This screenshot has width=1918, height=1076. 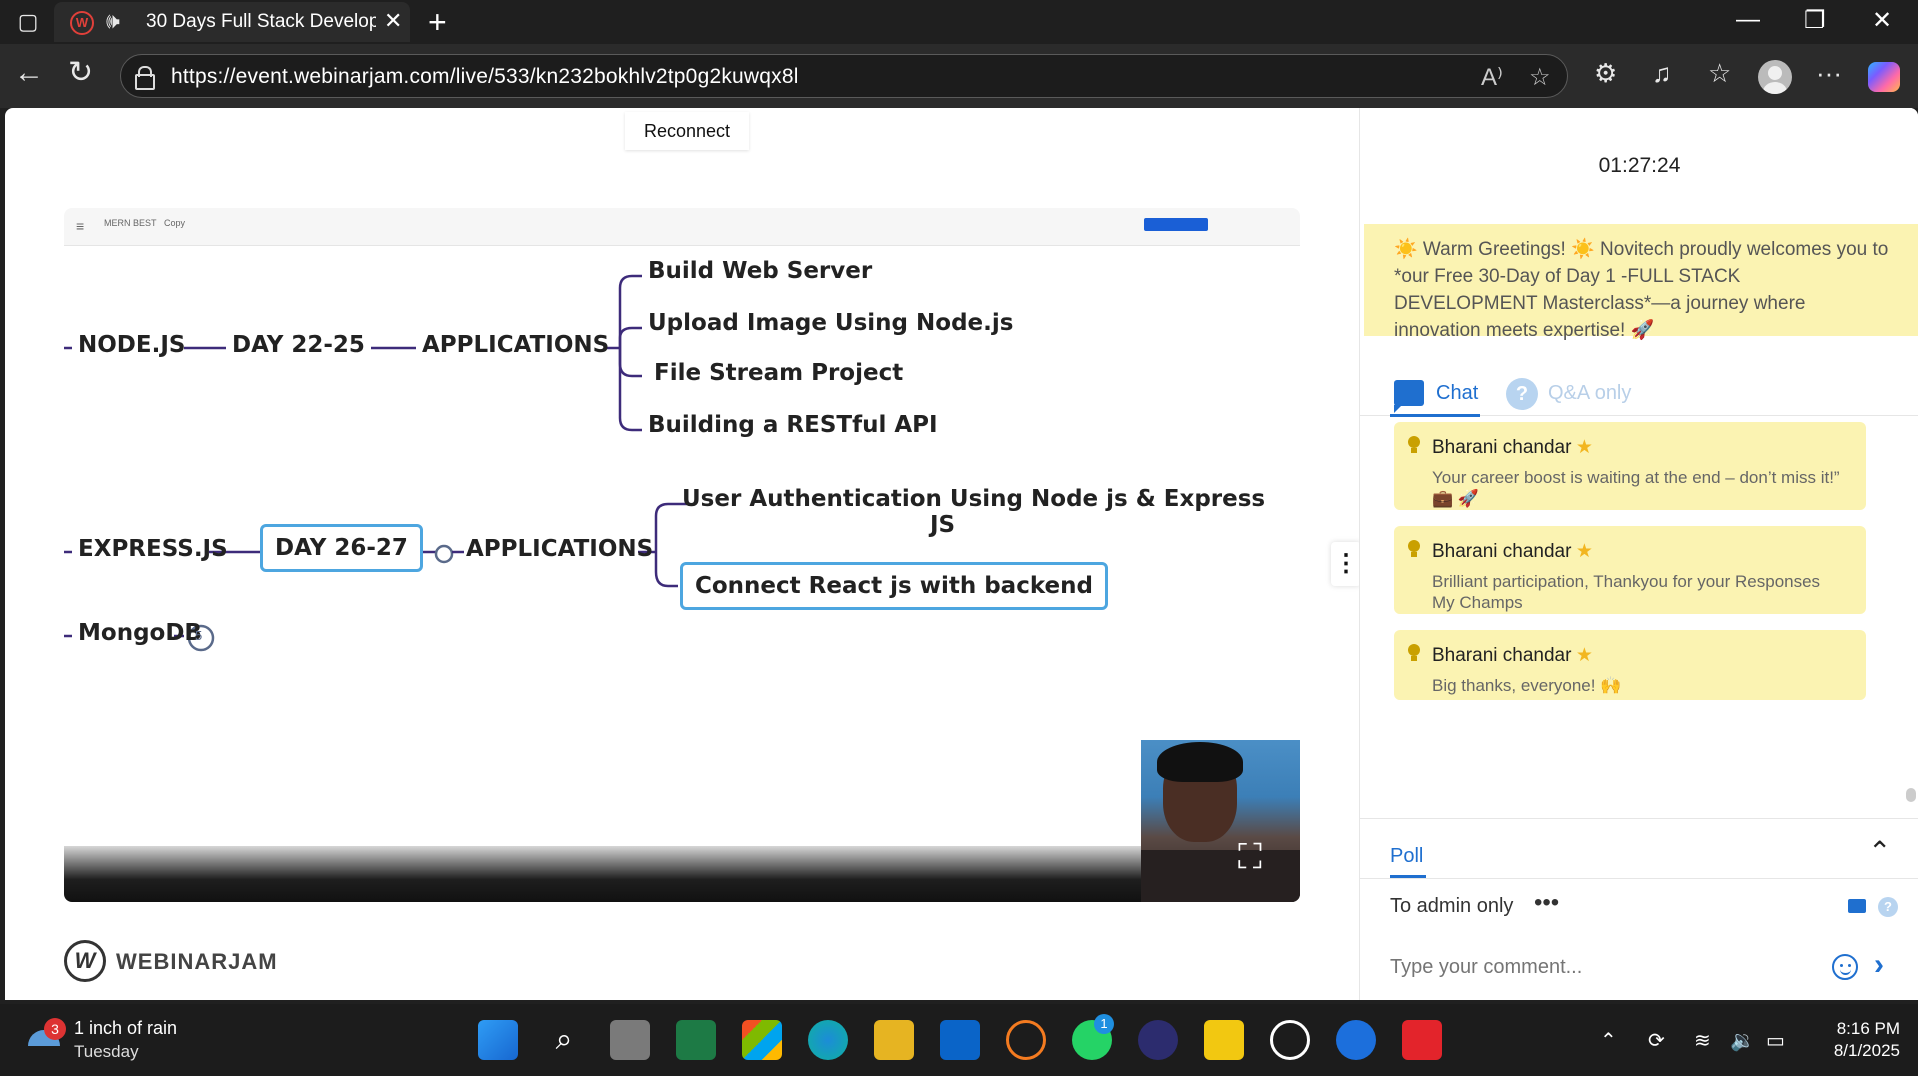 I want to click on read-aloud-icon: A⁾, so click(x=1492, y=77).